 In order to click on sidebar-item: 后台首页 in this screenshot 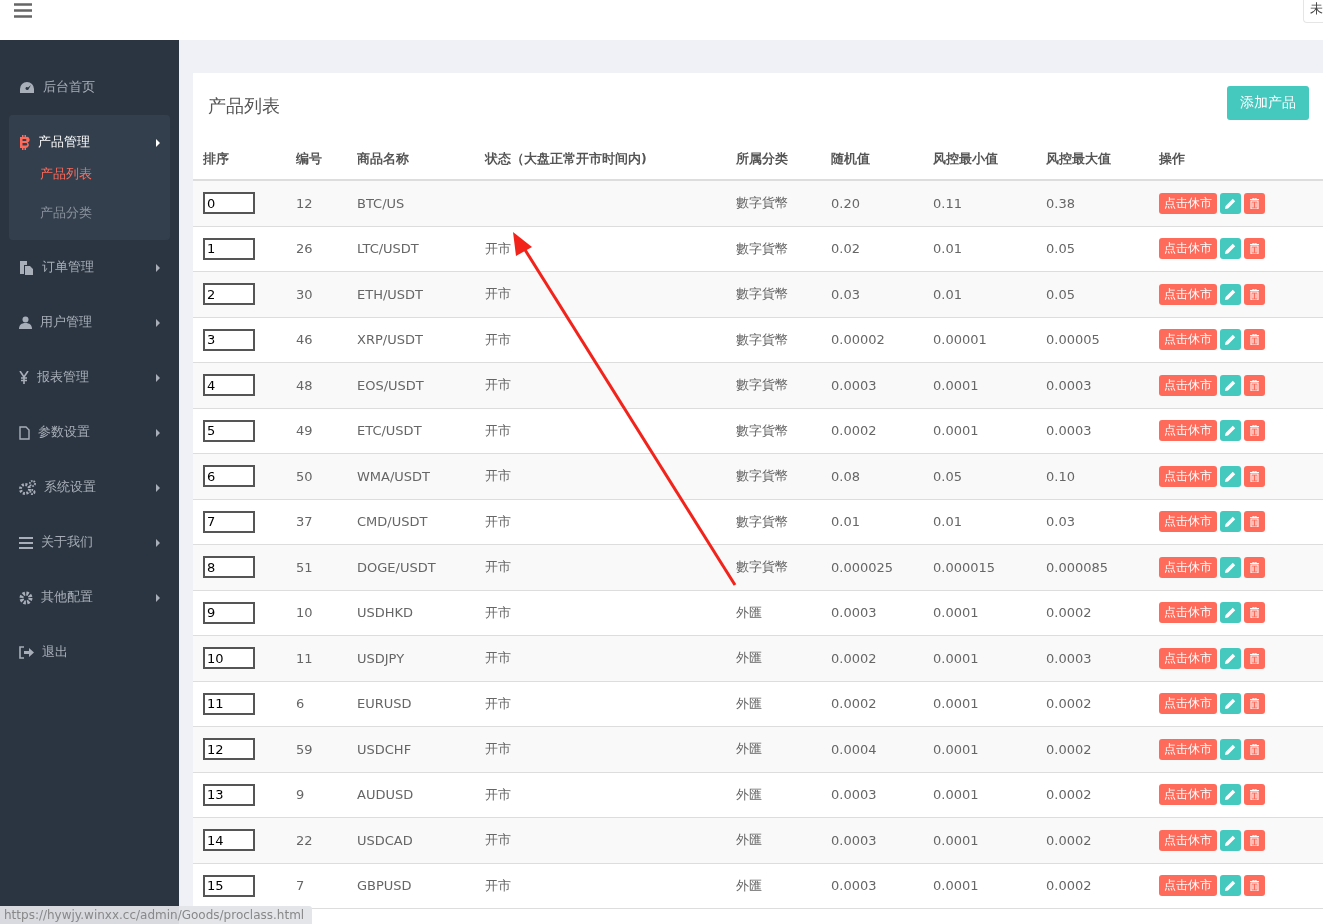, I will do `click(89, 87)`.